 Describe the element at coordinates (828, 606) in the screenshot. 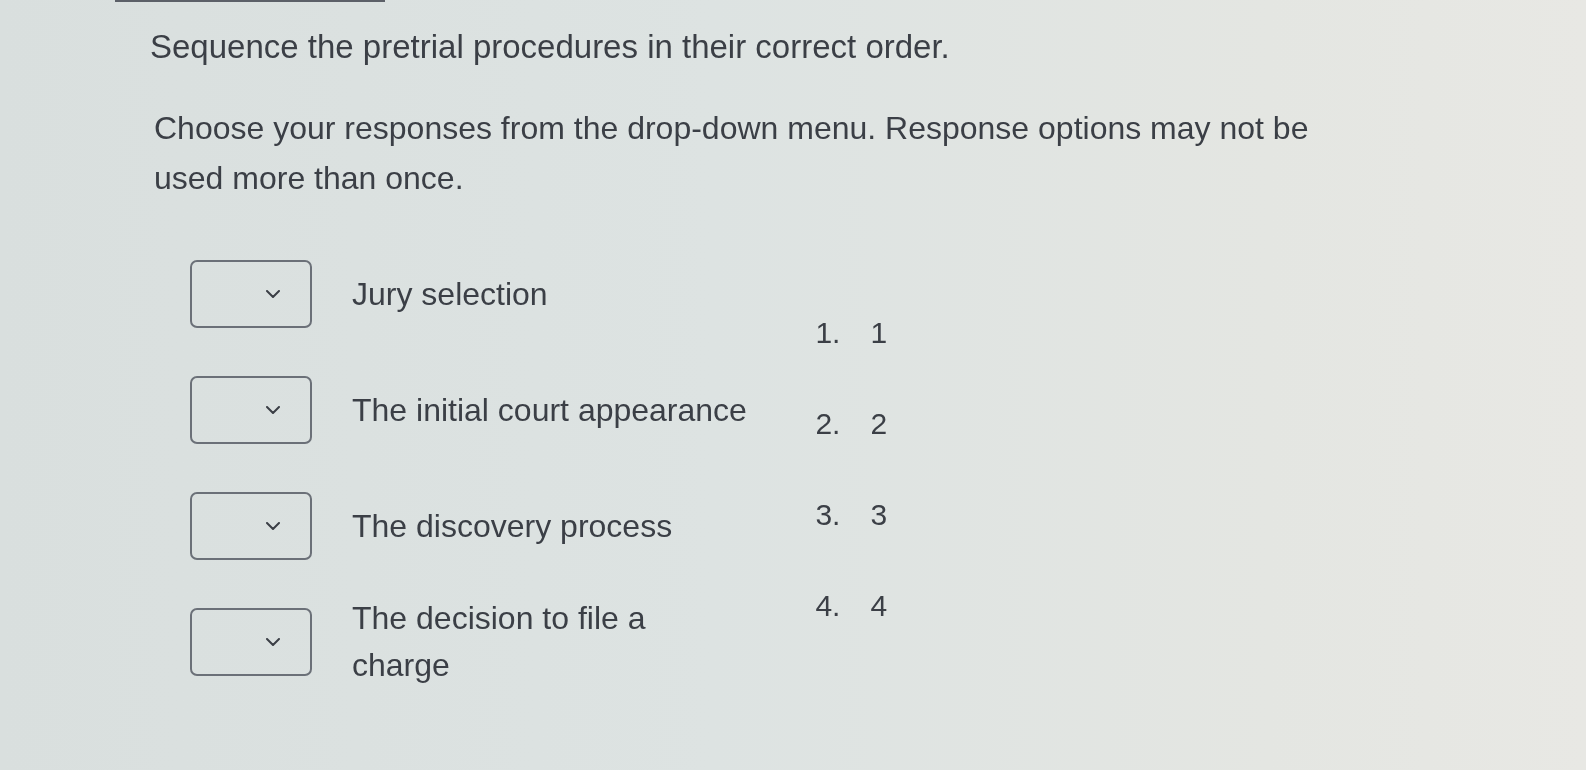

I see `option-number: 4.` at that location.